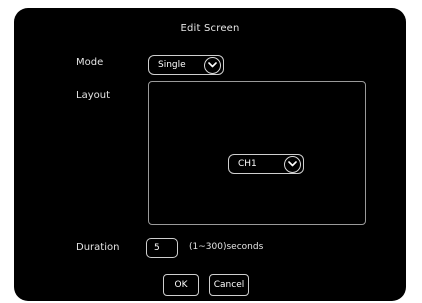 The image size is (422, 303). I want to click on duration-input: 5, so click(162, 248).